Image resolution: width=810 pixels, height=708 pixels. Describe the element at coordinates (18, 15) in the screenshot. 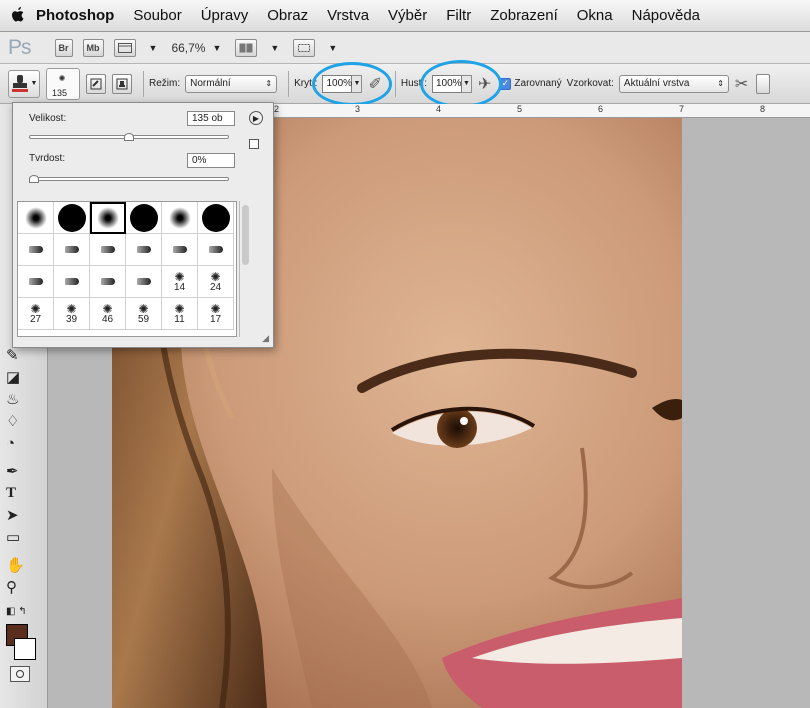

I see `apple-icon` at that location.